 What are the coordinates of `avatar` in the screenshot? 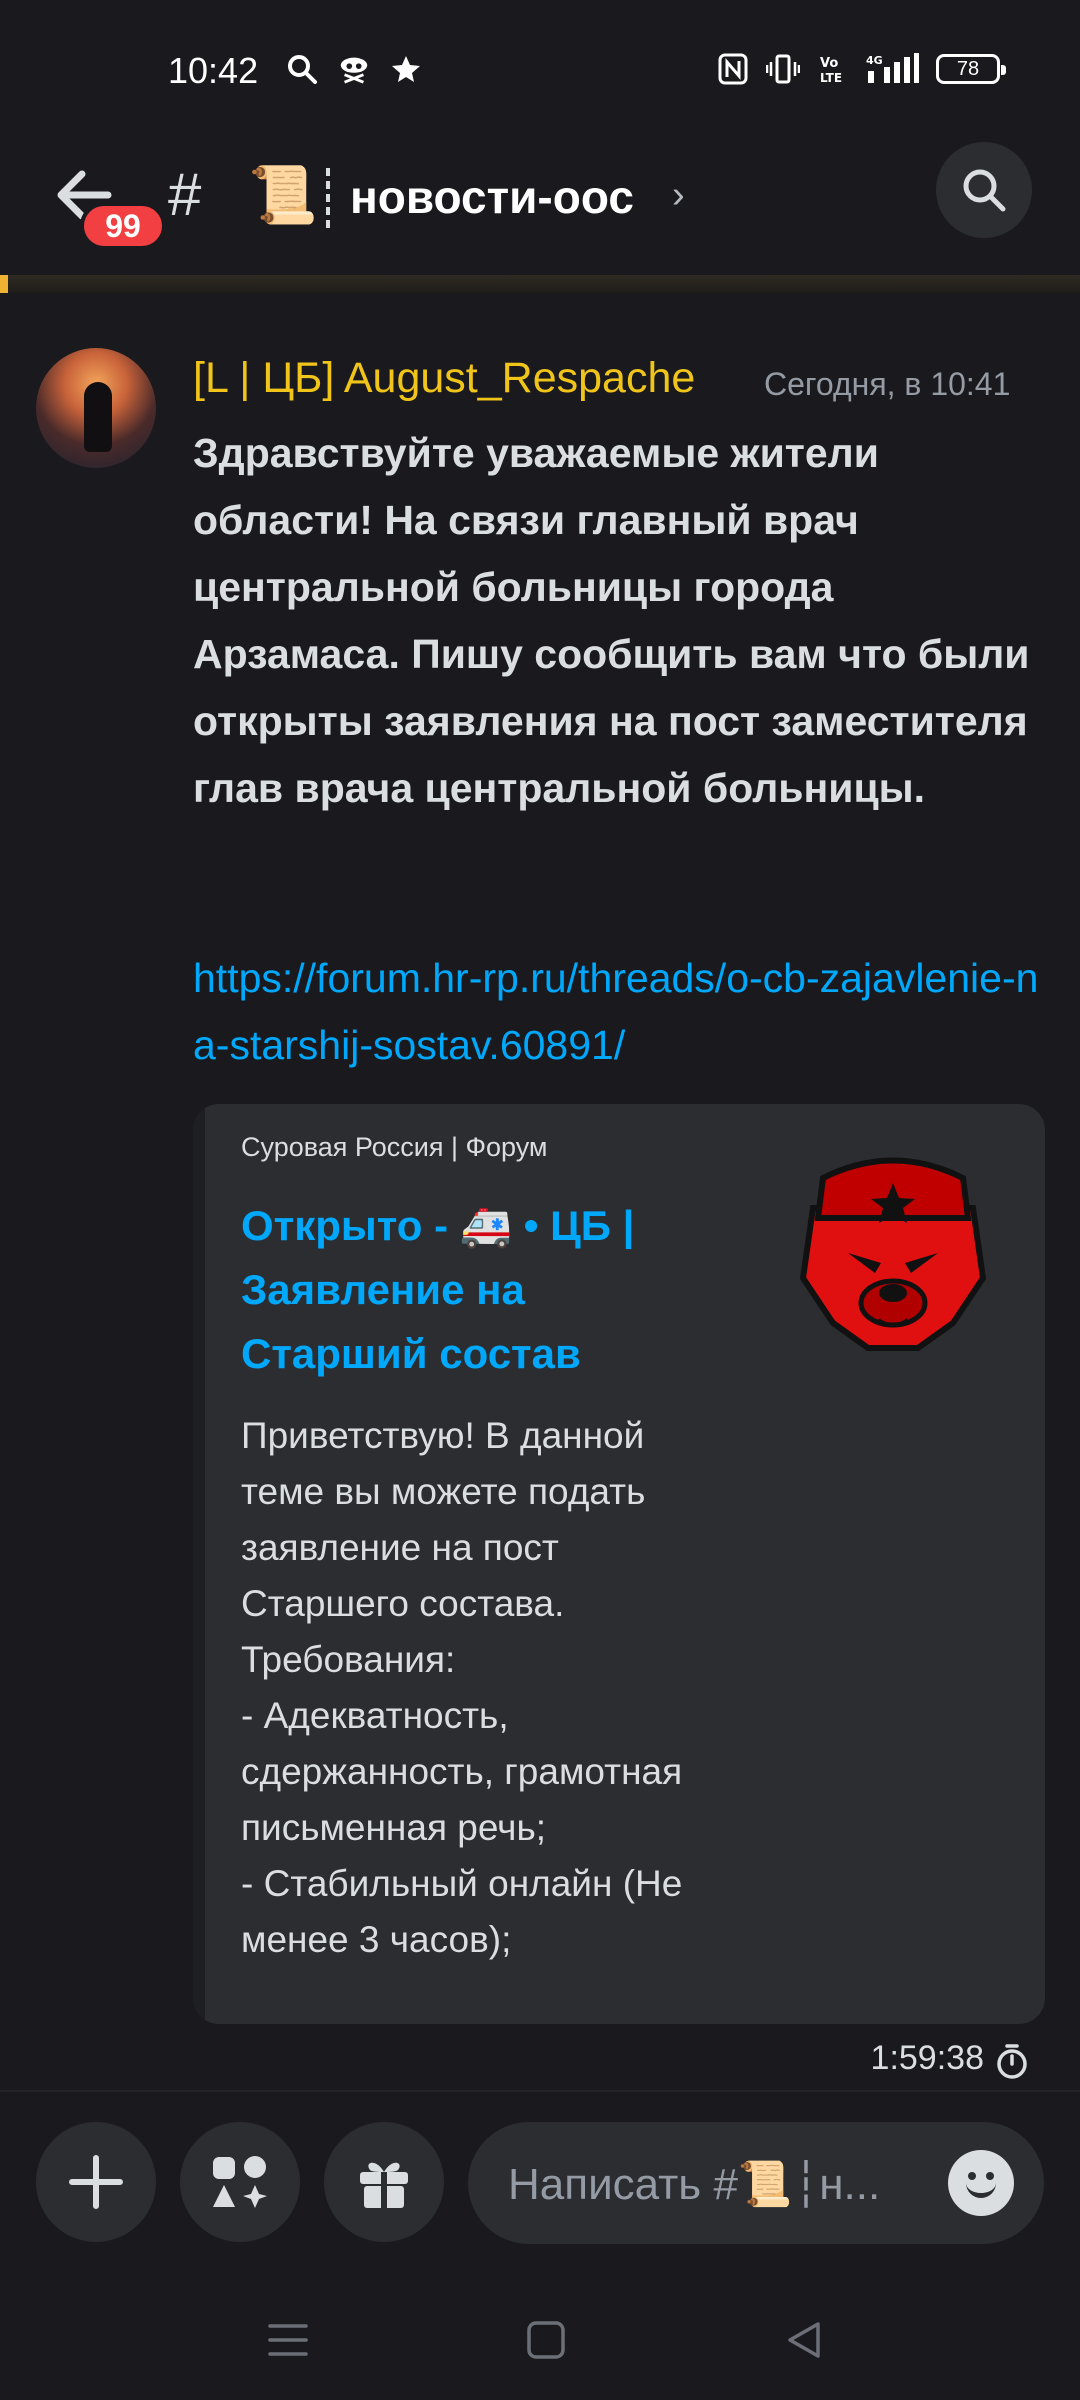 It's located at (96, 408).